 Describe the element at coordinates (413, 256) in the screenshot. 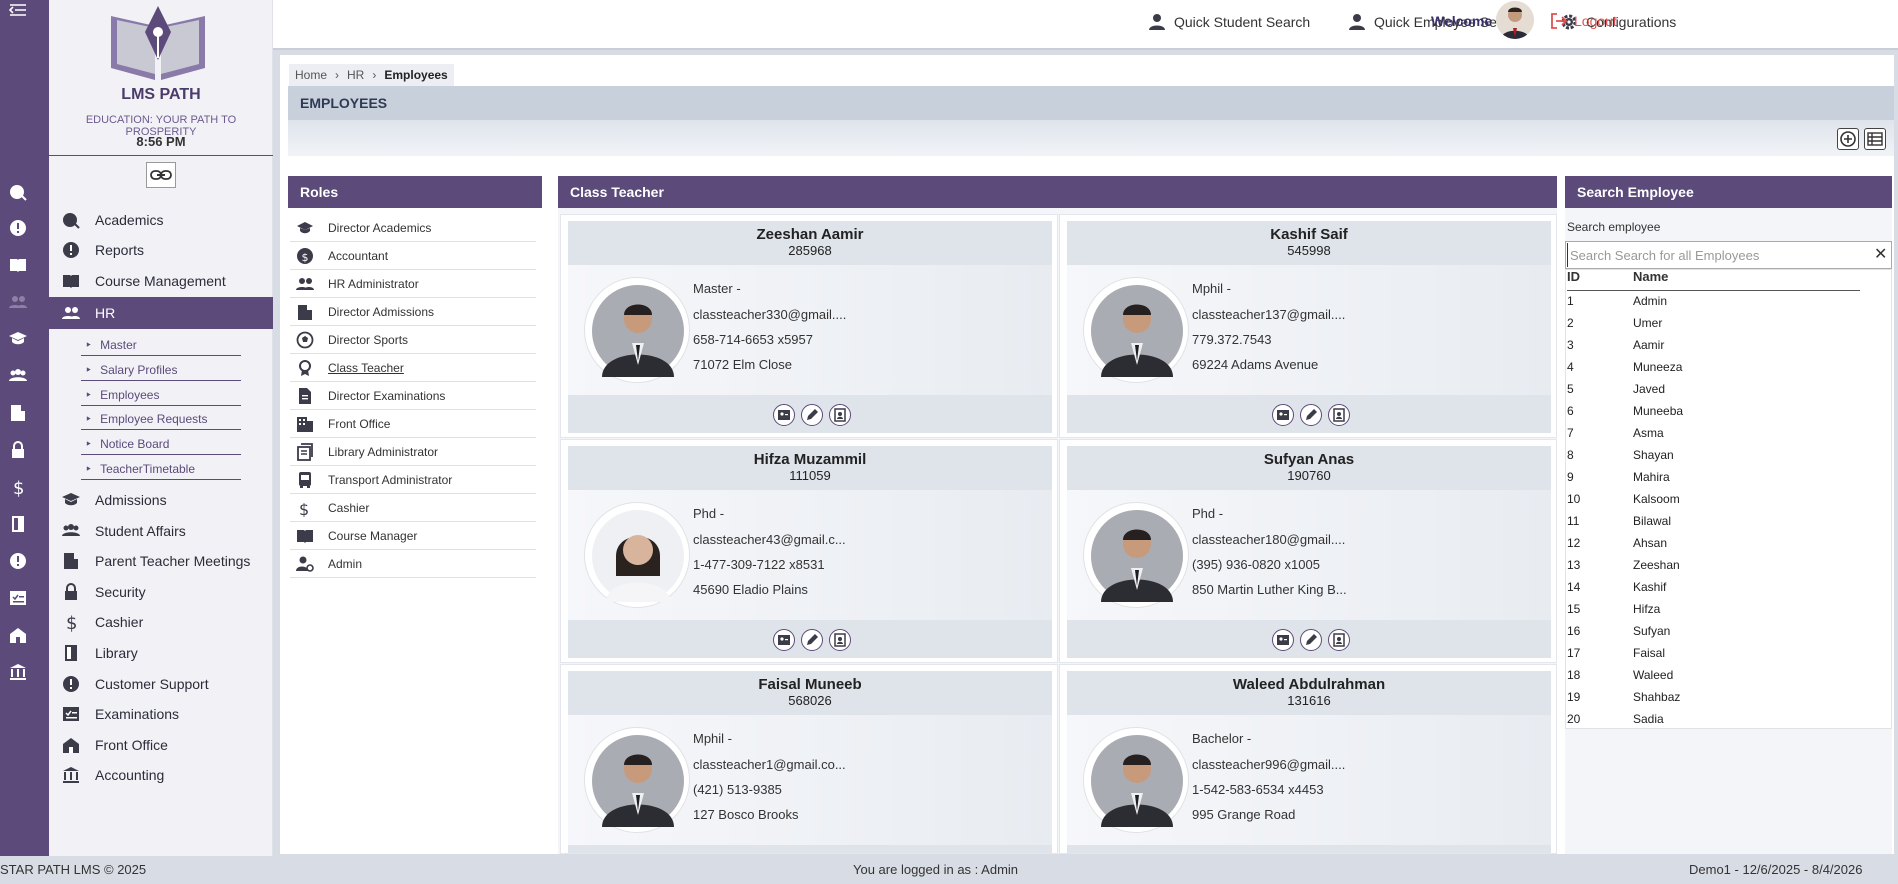

I see `role-accountant: $ Accountant` at that location.